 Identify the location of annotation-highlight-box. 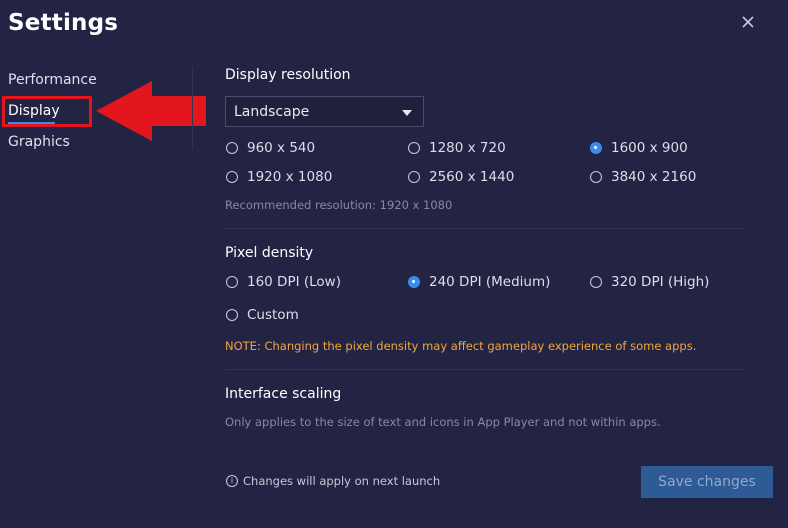
(47, 111).